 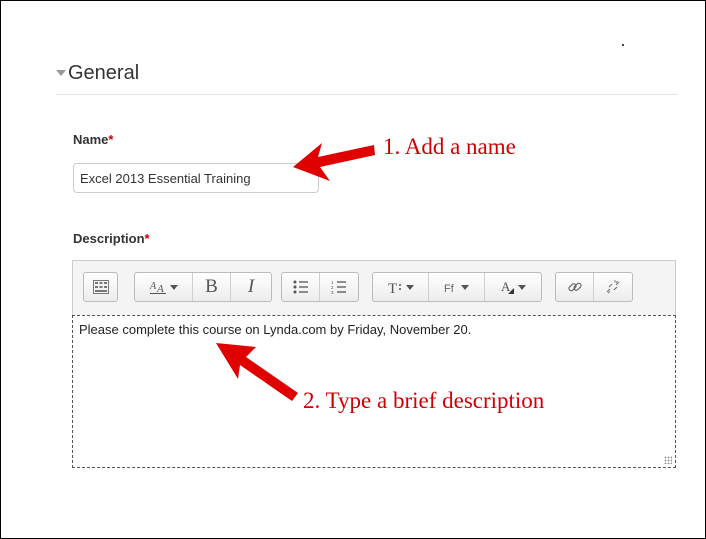 I want to click on link-icon, so click(x=574, y=287).